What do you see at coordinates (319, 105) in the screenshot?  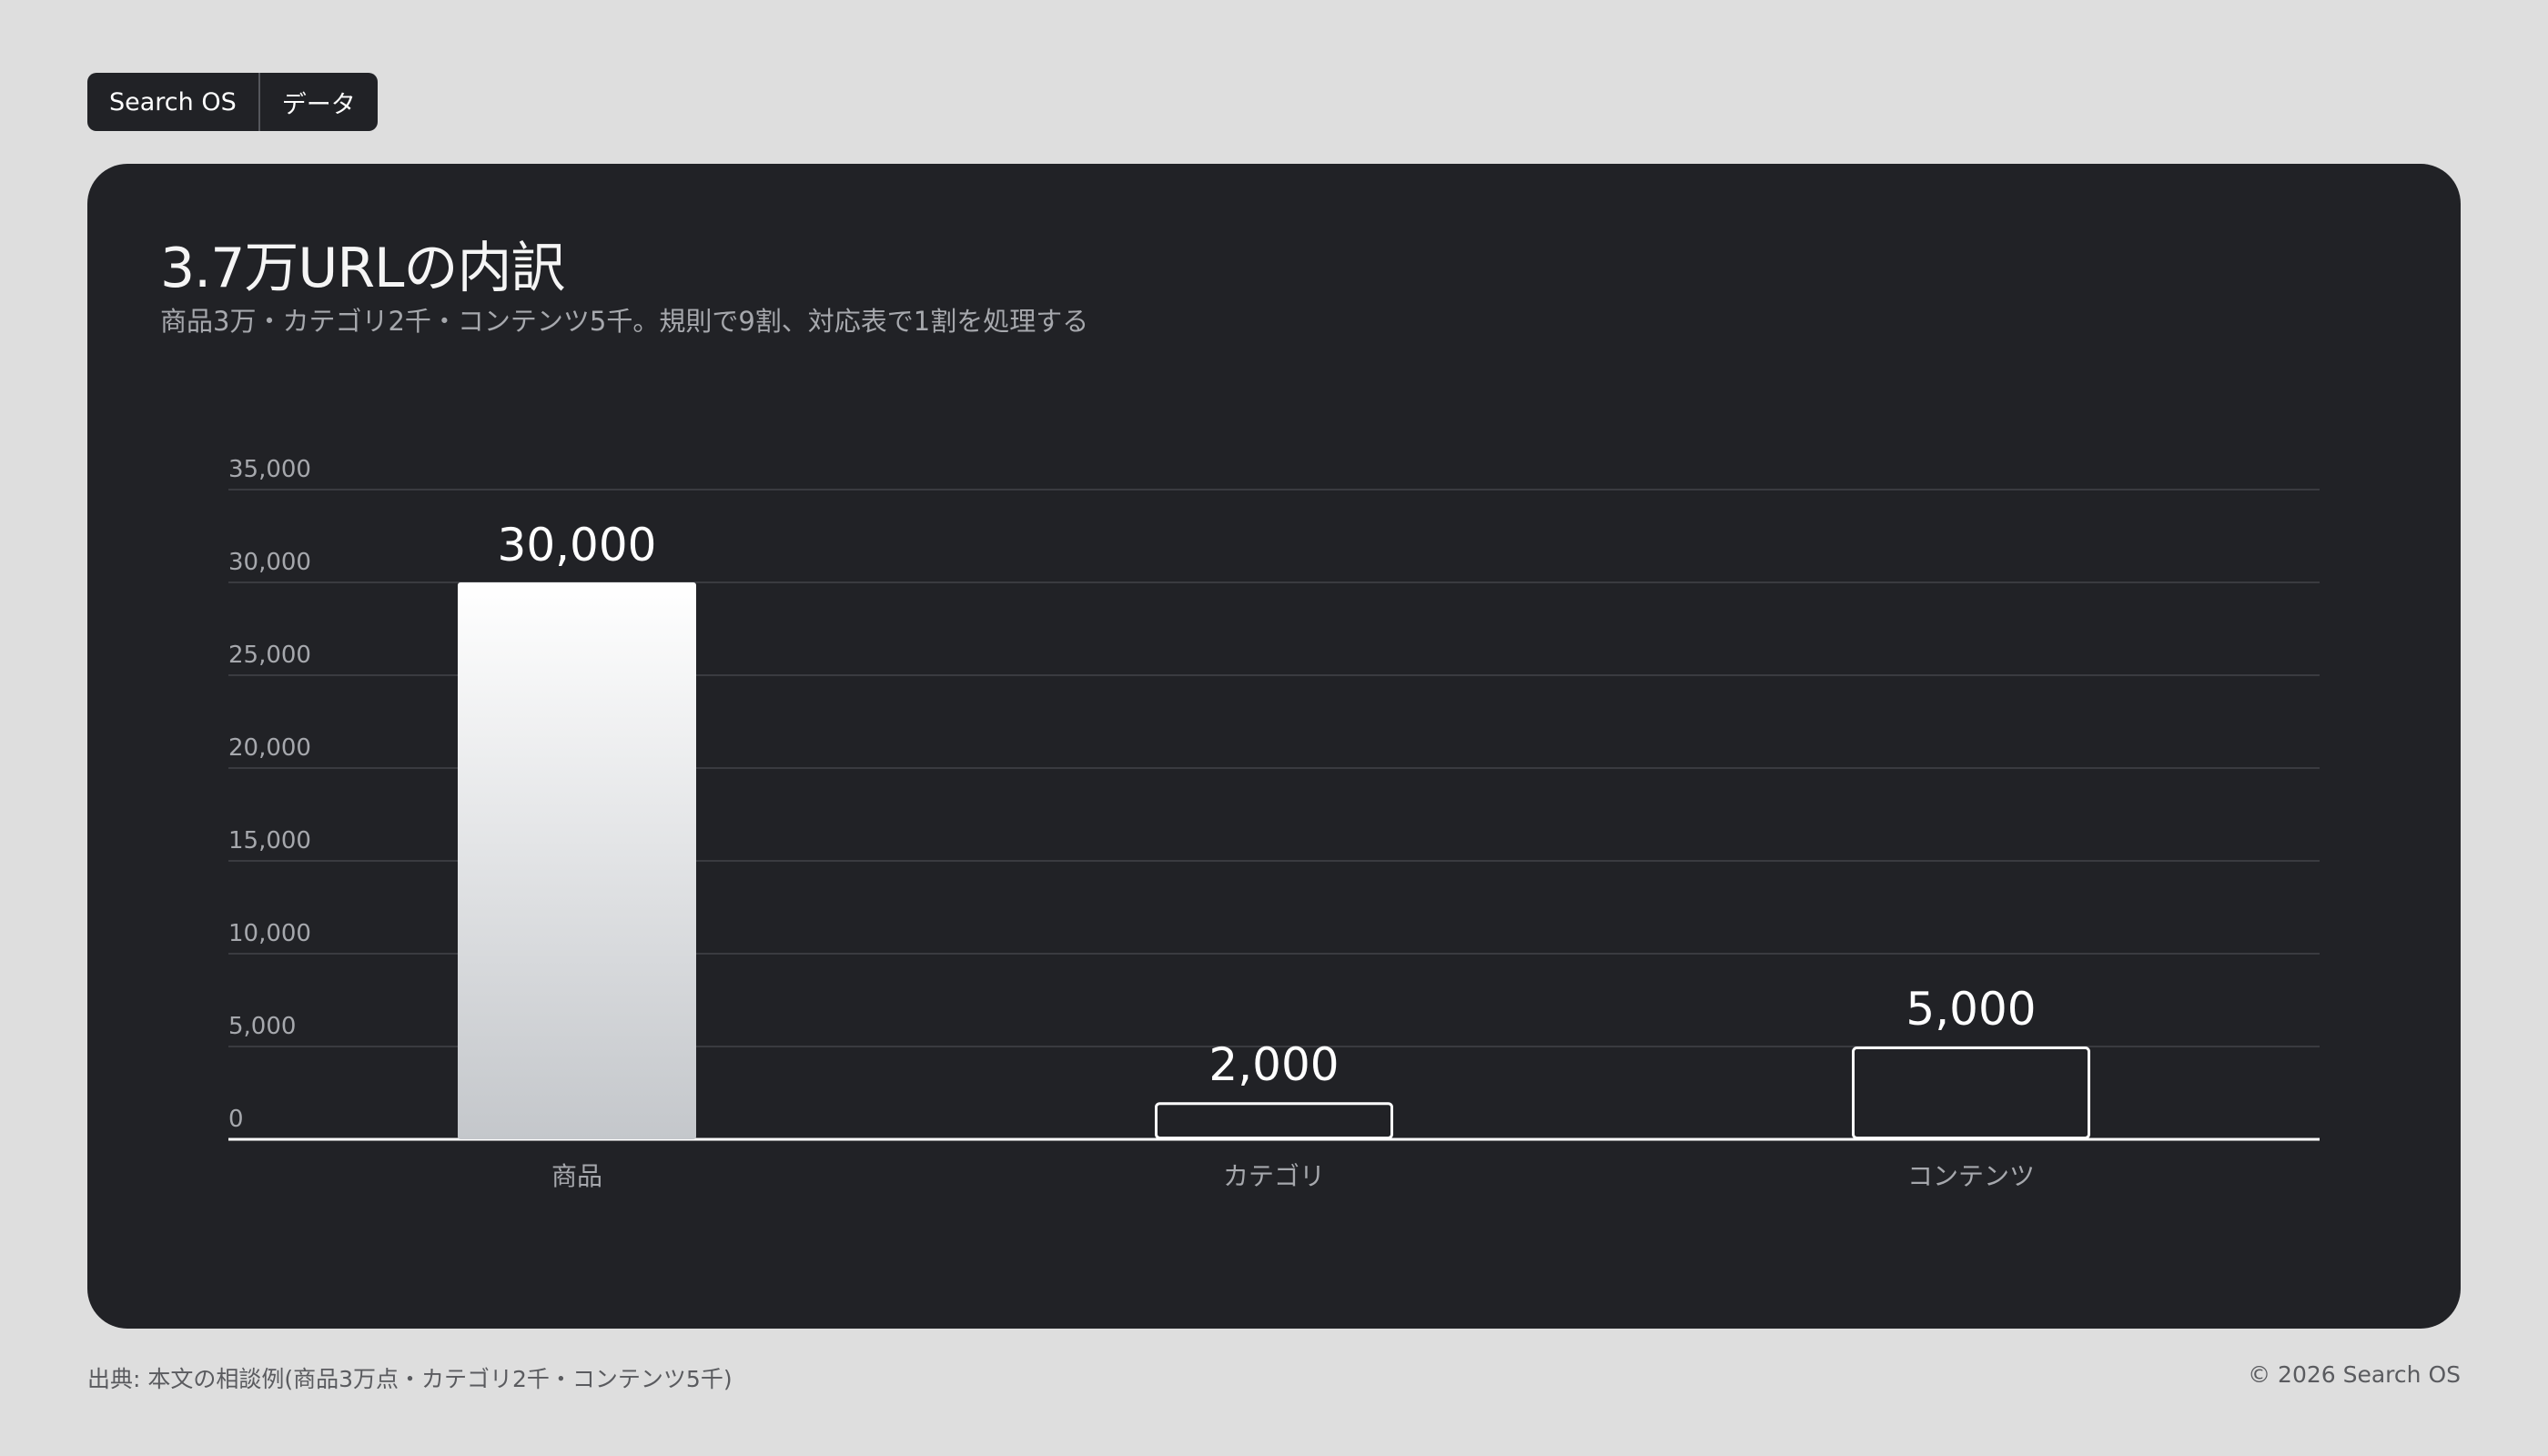 I see `section-label: データ` at bounding box center [319, 105].